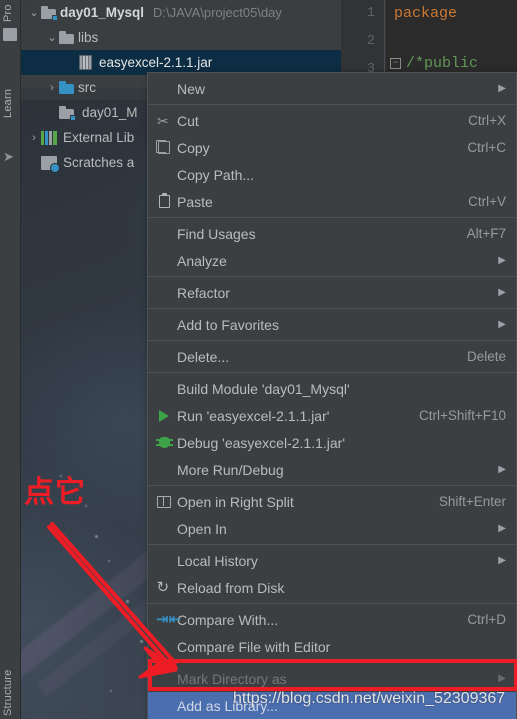 Image resolution: width=517 pixels, height=719 pixels. Describe the element at coordinates (10, 34) in the screenshot. I see `project-view-icon` at that location.